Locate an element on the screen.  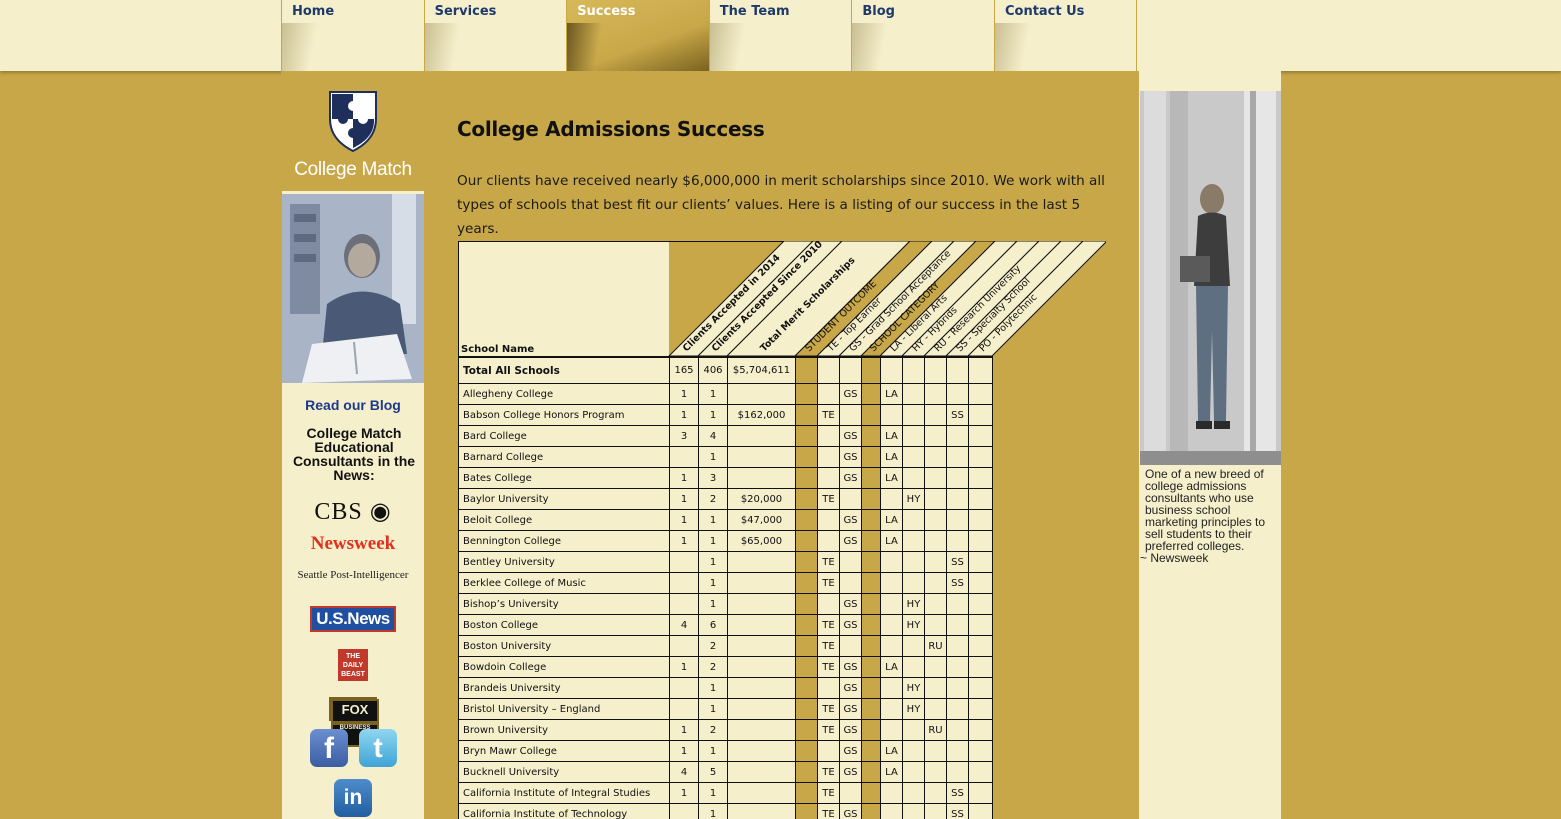
table-row: Bristol University – England 1 TE GS HY is located at coordinates (725, 708).